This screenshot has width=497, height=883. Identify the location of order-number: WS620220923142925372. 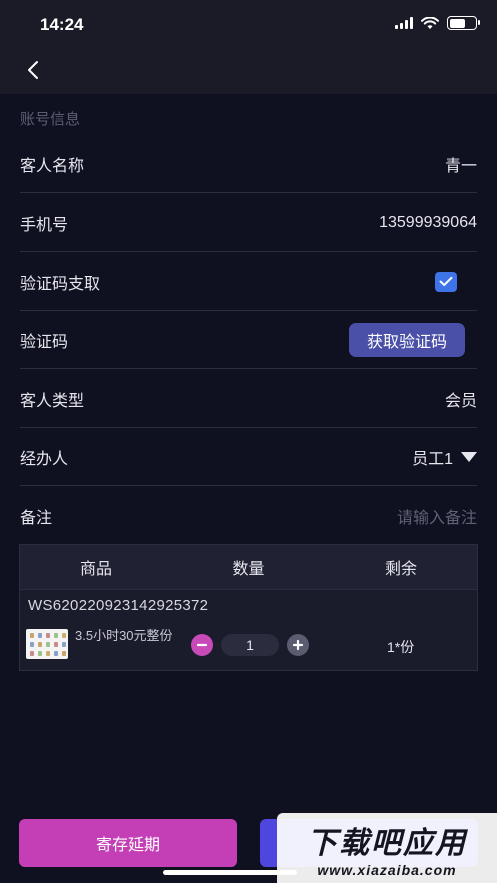
(118, 605).